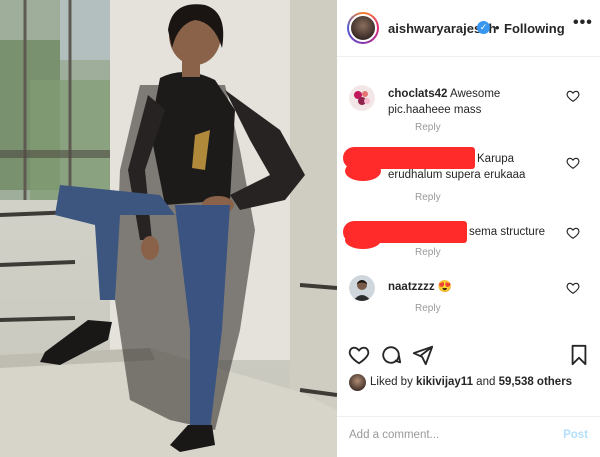 The image size is (600, 457). I want to click on more-options-icon: •••, so click(583, 23).